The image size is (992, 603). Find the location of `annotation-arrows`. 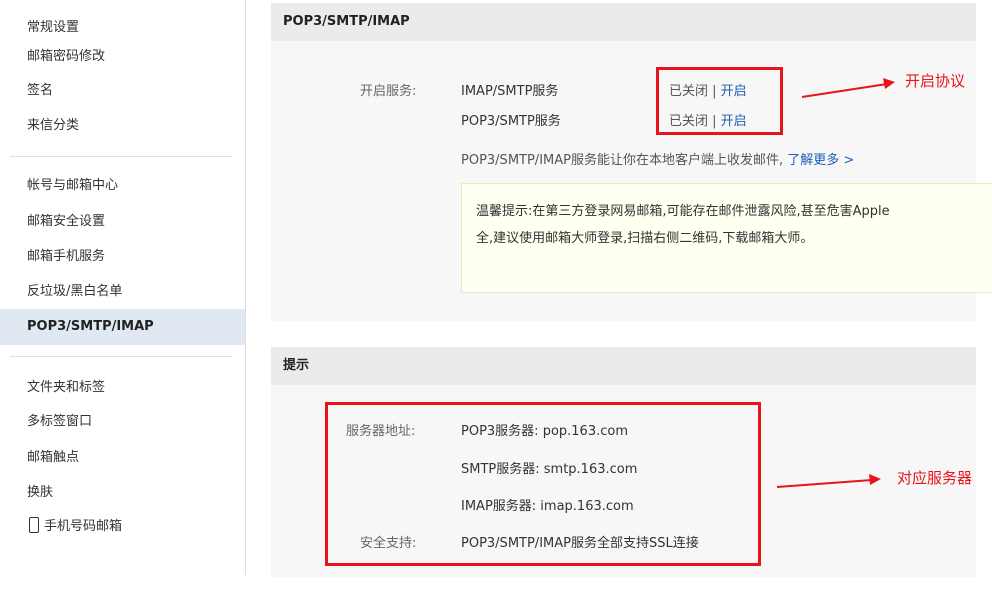

annotation-arrows is located at coordinates (835, 283).